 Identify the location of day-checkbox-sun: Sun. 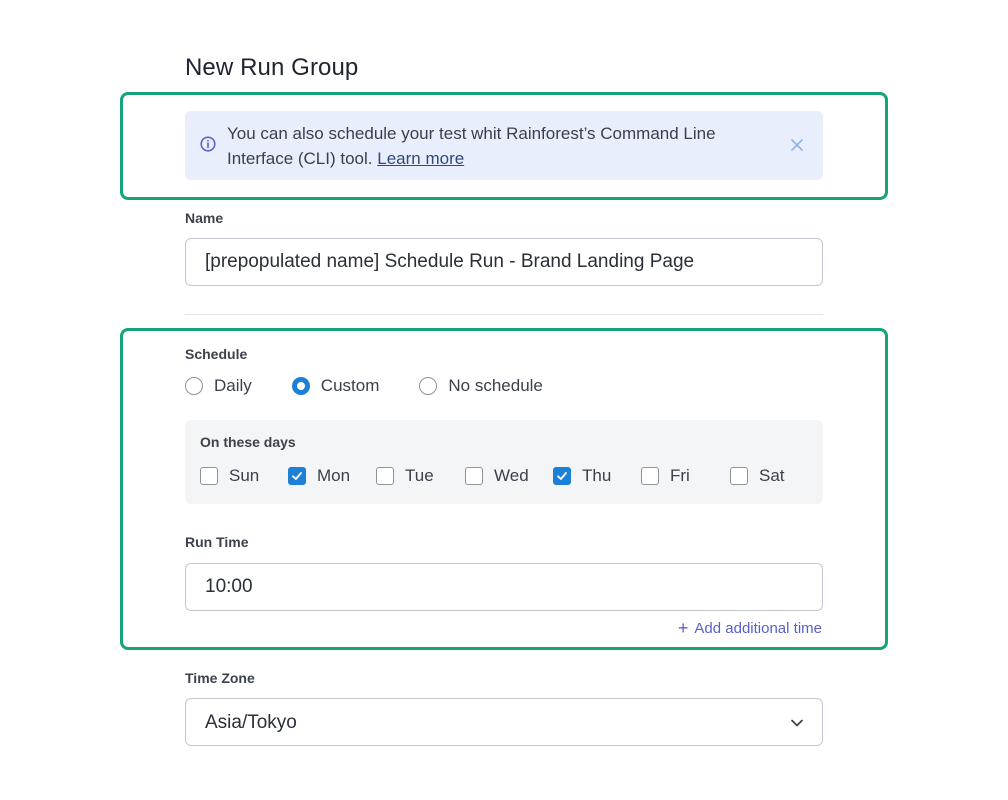
(229, 476).